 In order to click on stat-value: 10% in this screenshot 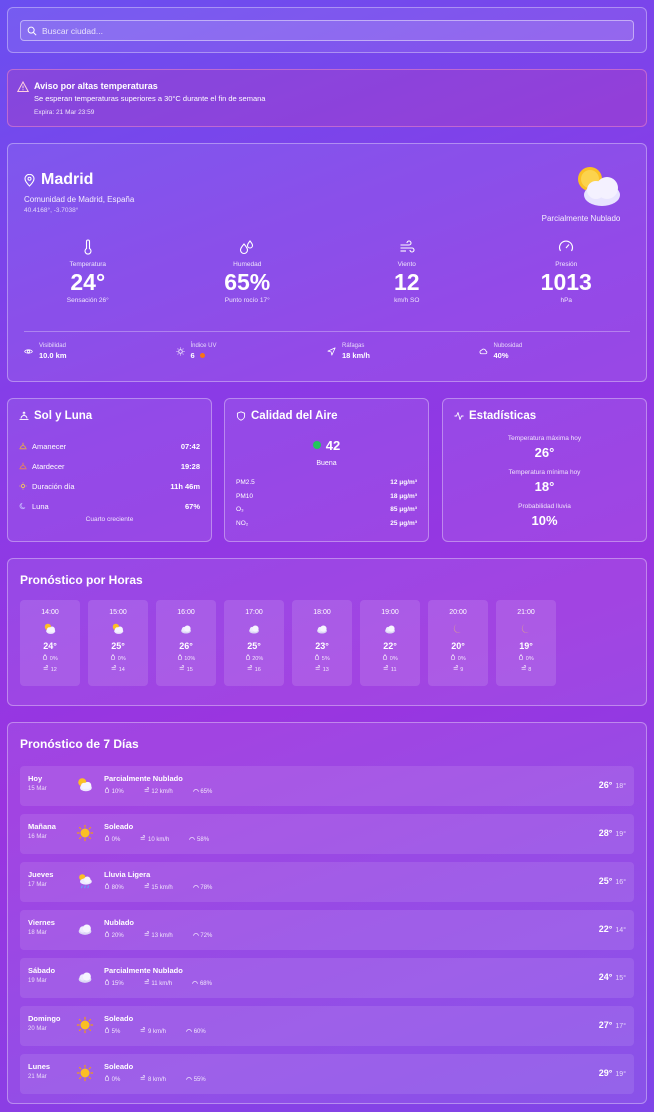, I will do `click(544, 520)`.